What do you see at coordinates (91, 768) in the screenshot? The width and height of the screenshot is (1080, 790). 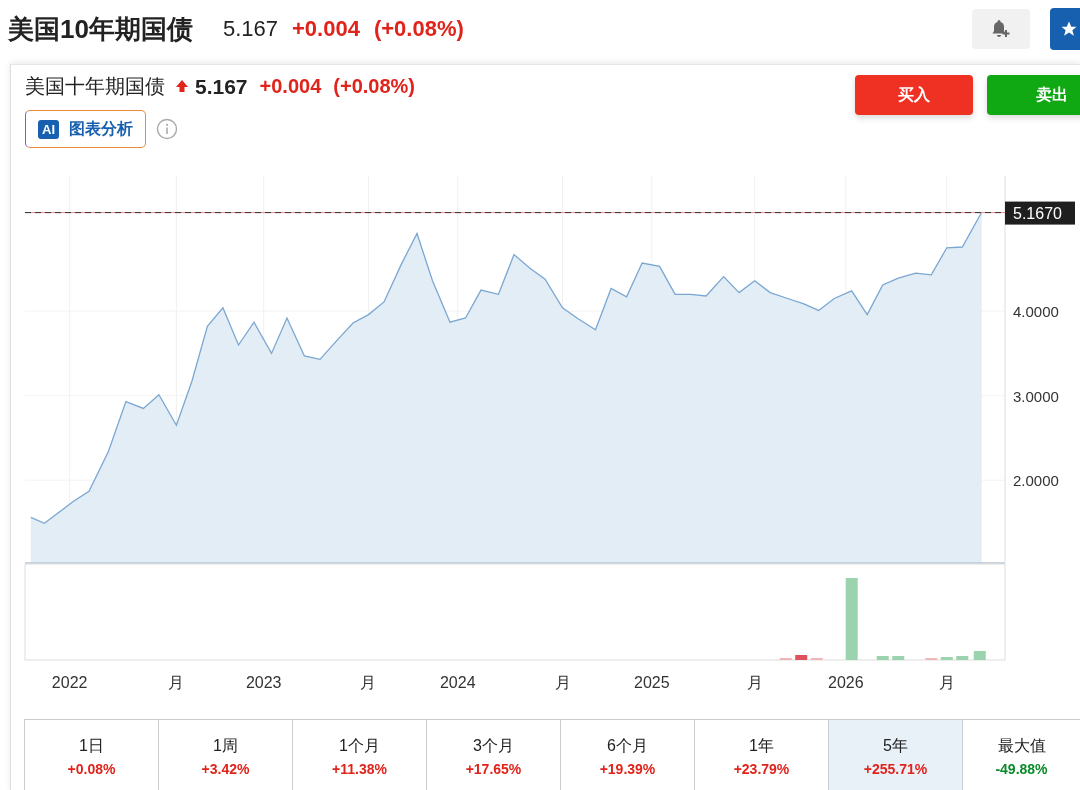 I see `period-change: +0.08%` at bounding box center [91, 768].